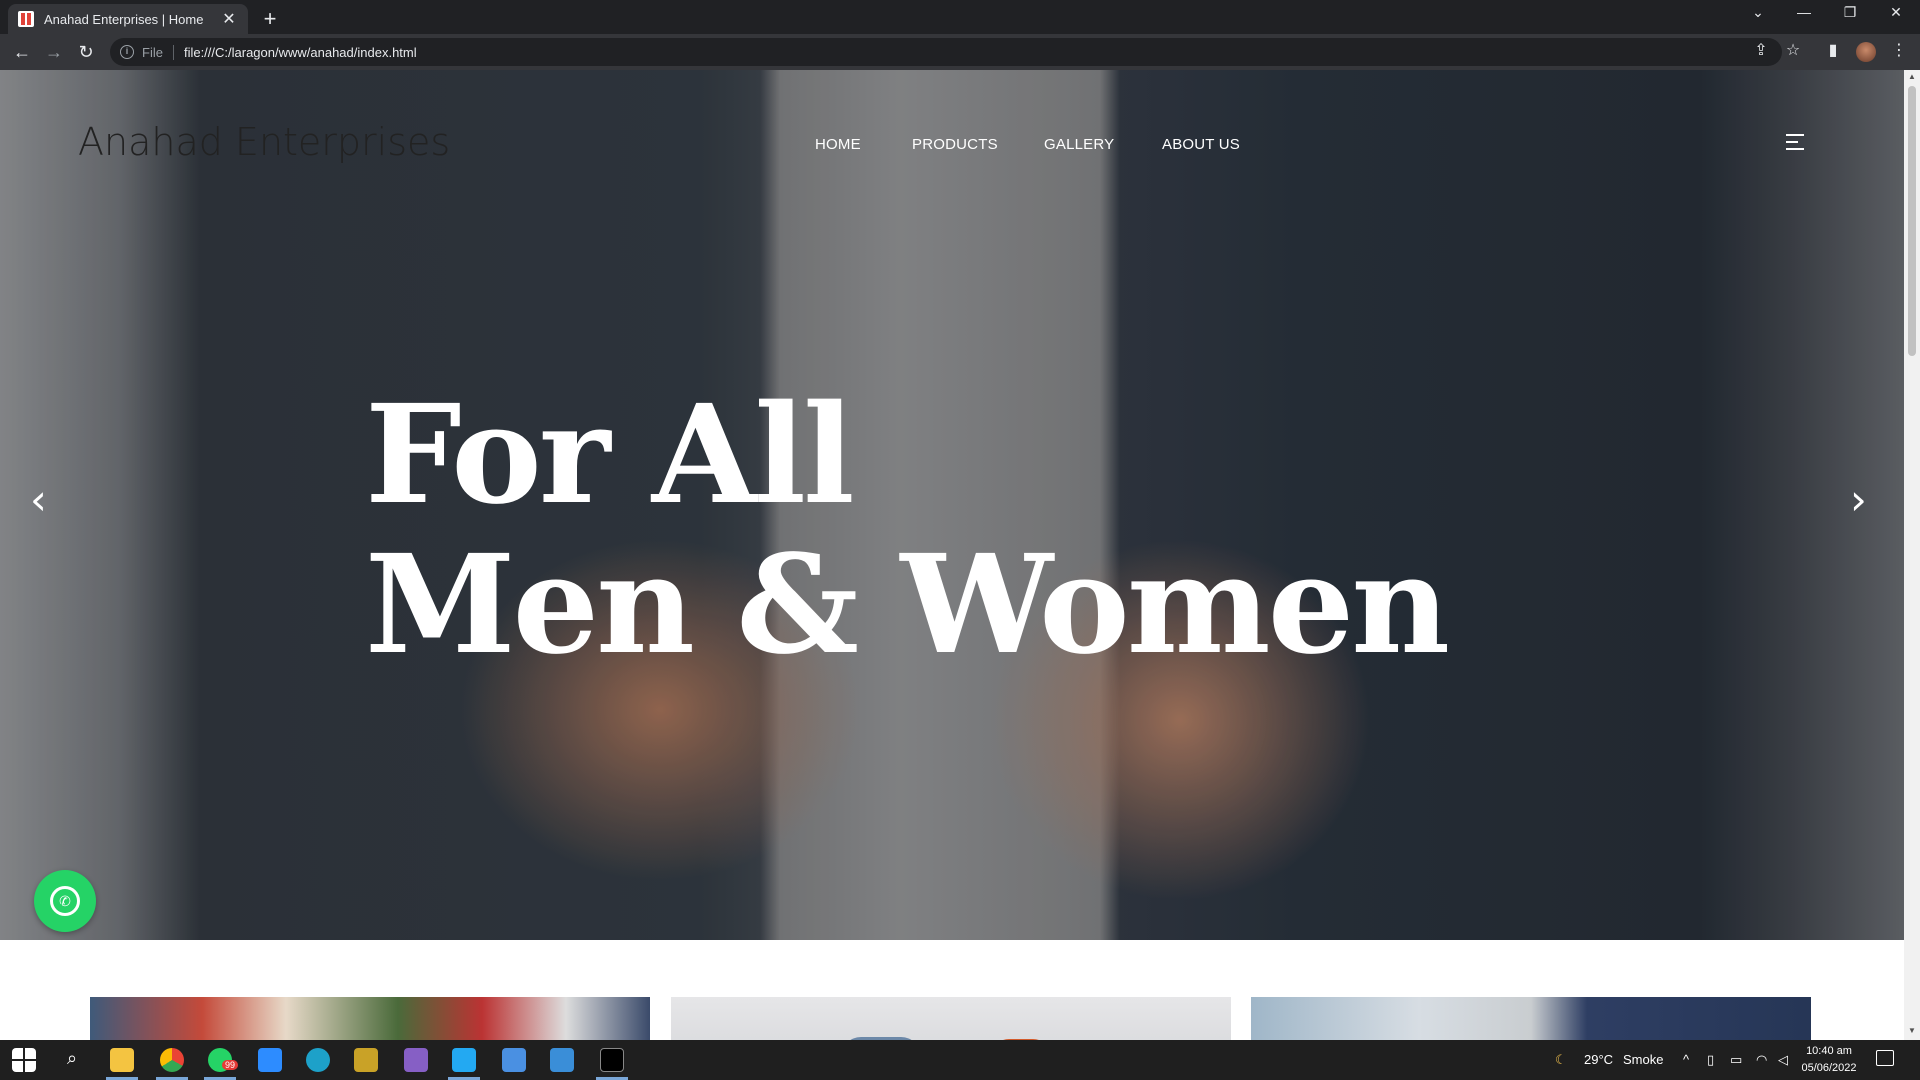 The width and height of the screenshot is (1920, 1080). Describe the element at coordinates (122, 1060) in the screenshot. I see `file-explorer-icon` at that location.